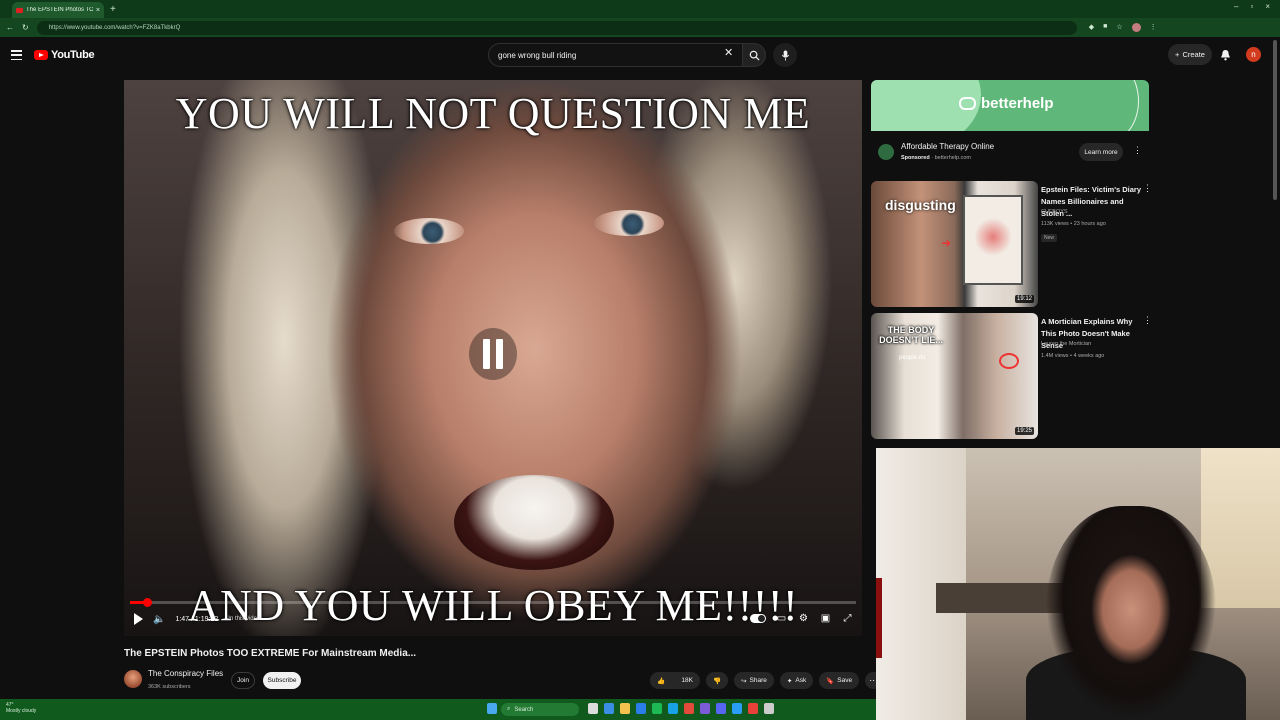 This screenshot has width=1280, height=720. What do you see at coordinates (796, 680) in the screenshot?
I see `ask-button: ✦ Ask` at bounding box center [796, 680].